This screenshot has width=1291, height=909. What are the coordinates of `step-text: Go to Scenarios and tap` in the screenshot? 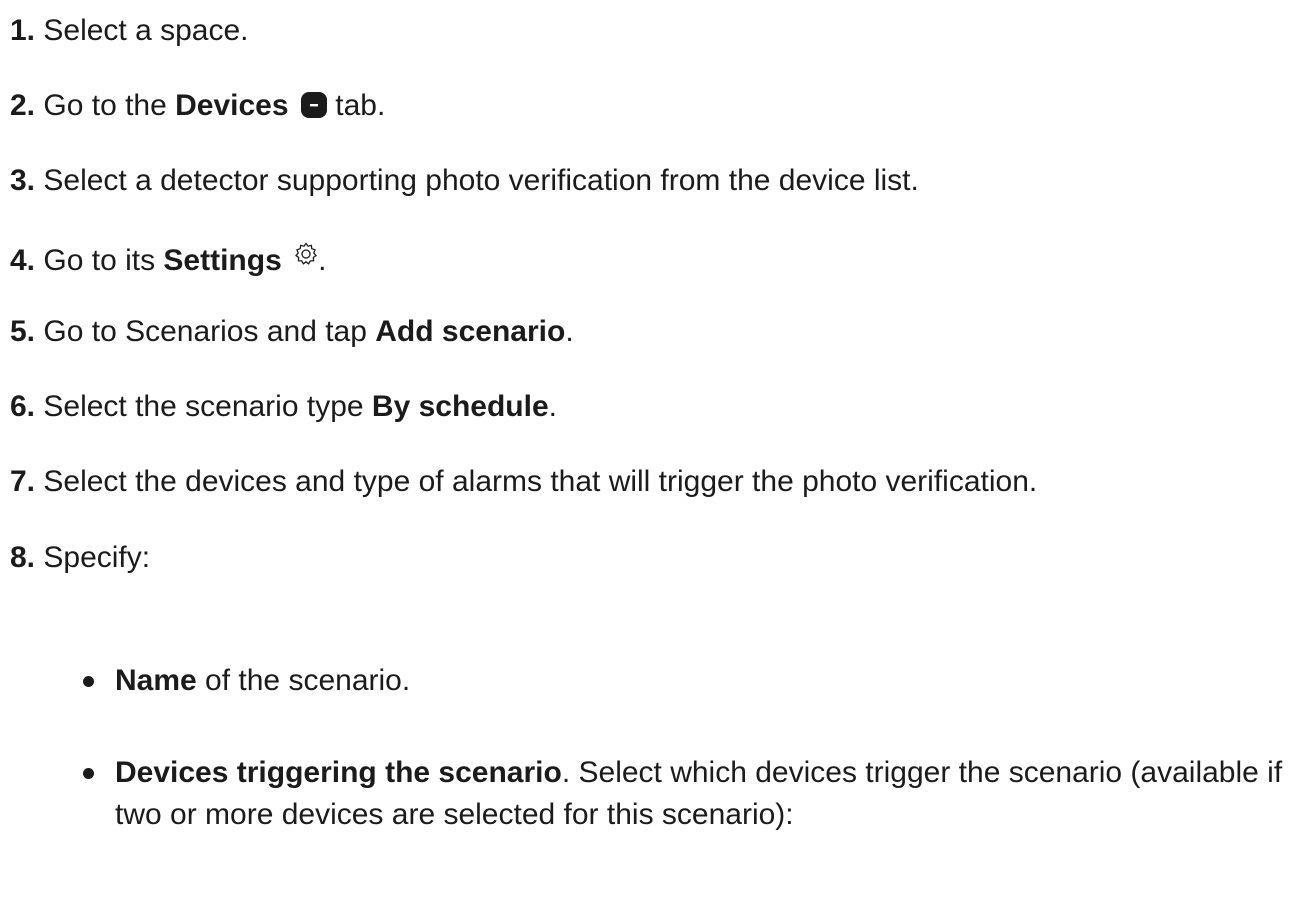 It's located at (209, 331).